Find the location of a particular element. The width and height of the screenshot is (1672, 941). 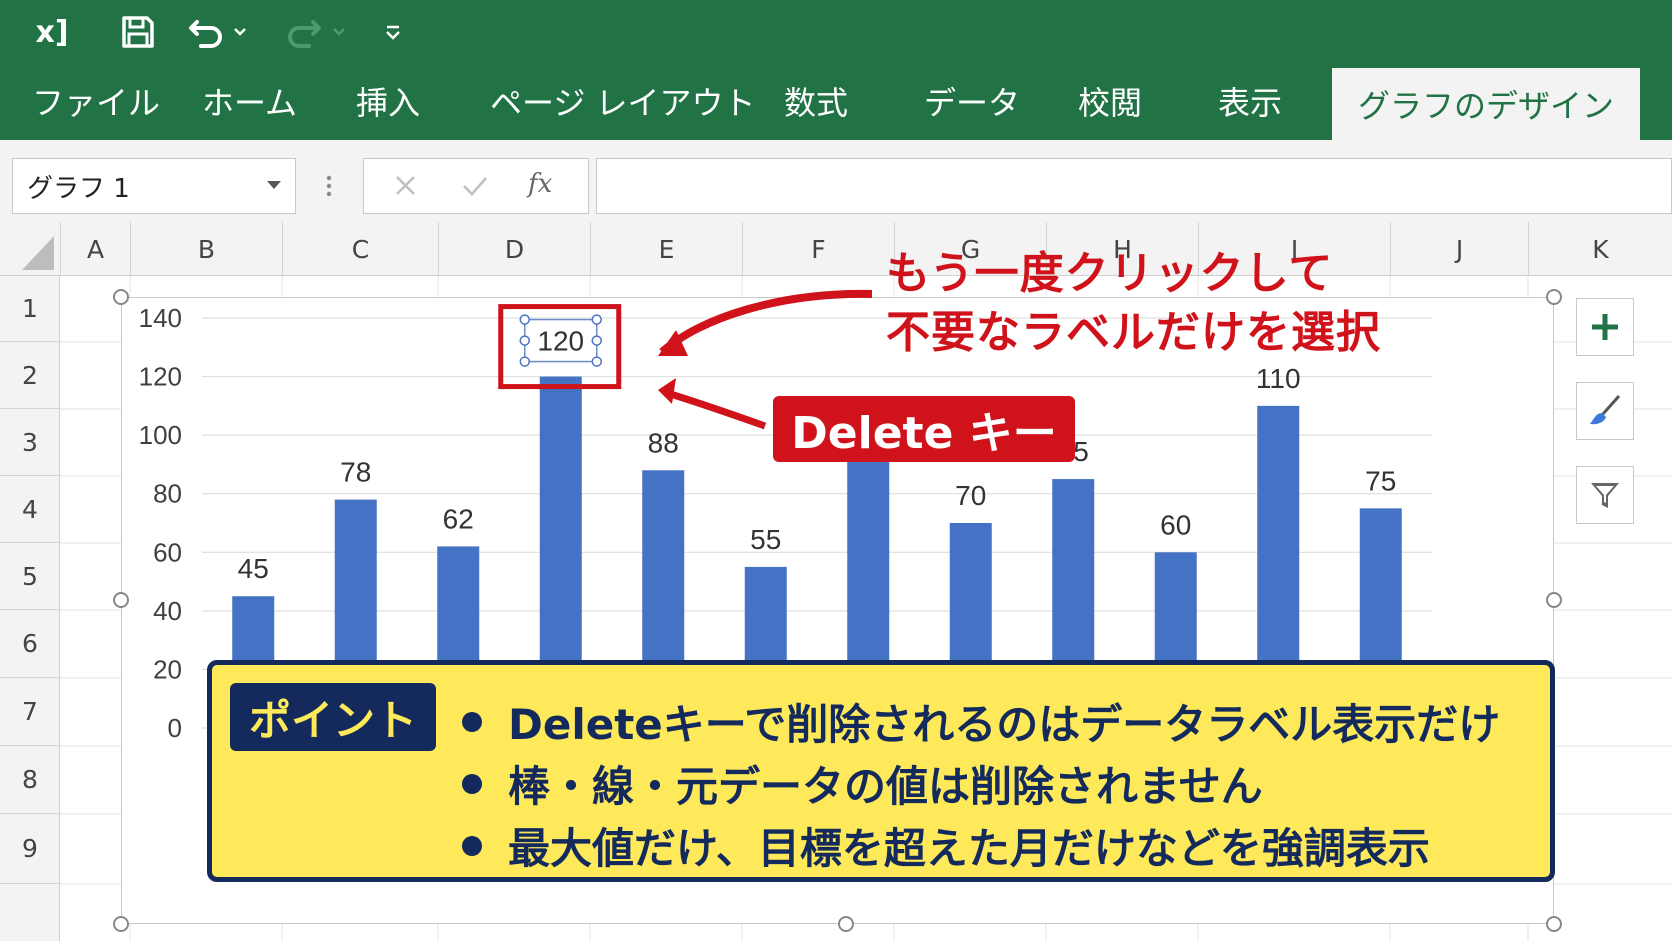

point-item: 棒・線・元データの値は削除されません is located at coordinates (862, 783).